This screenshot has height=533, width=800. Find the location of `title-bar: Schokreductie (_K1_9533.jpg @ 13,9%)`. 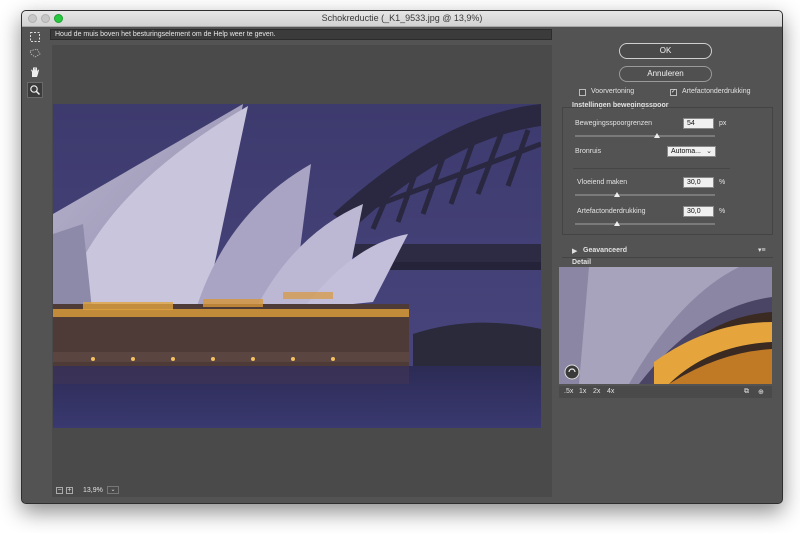

title-bar: Schokreductie (_K1_9533.jpg @ 13,9%) is located at coordinates (402, 19).